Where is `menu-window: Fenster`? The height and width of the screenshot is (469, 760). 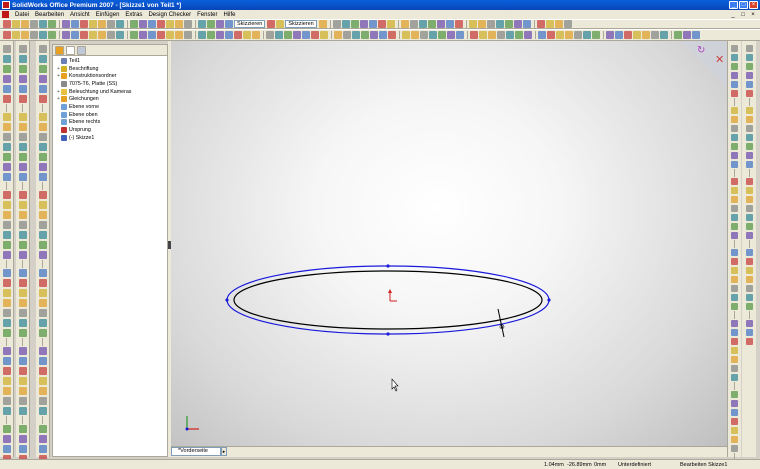
menu-window: Fenster is located at coordinates (207, 15).